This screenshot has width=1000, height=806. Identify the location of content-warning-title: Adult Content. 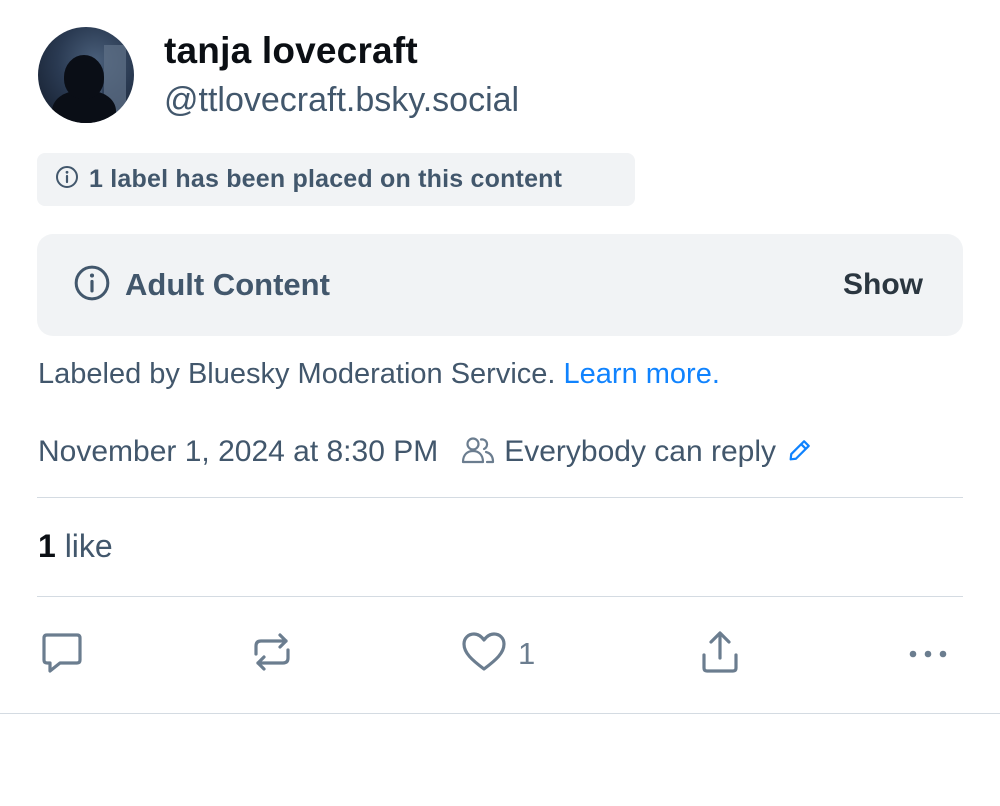
(227, 284).